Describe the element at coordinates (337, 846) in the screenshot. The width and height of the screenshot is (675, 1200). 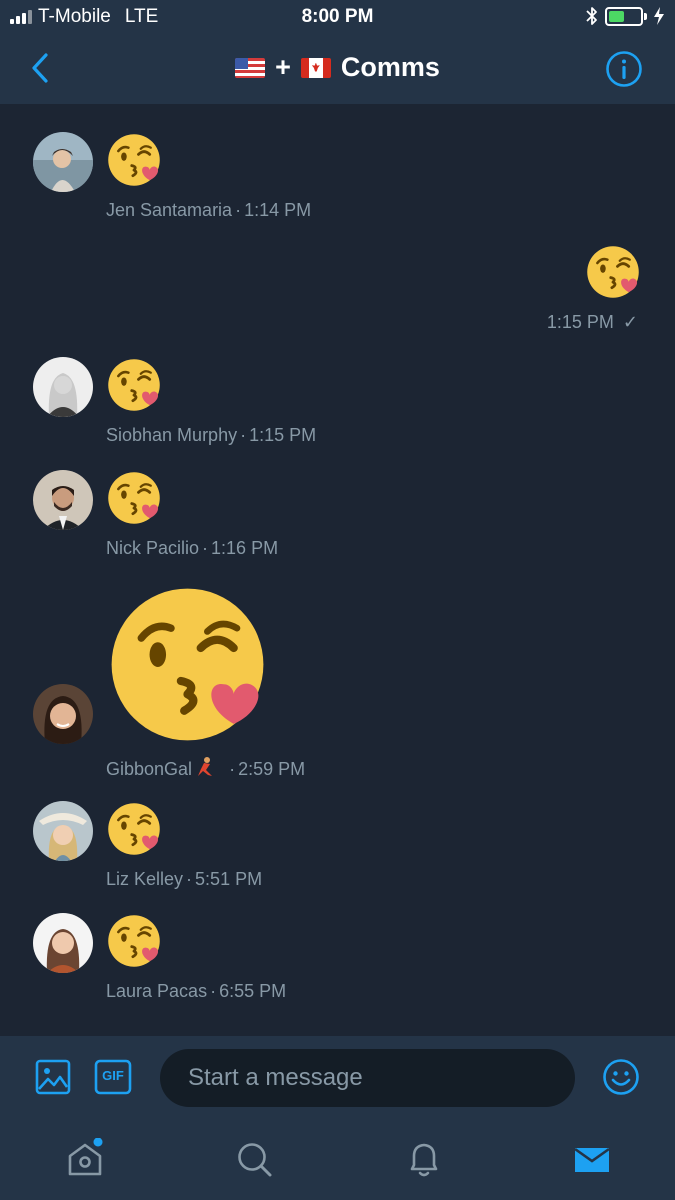
I see `message-item: Liz Kelley · 5:51 PM` at that location.